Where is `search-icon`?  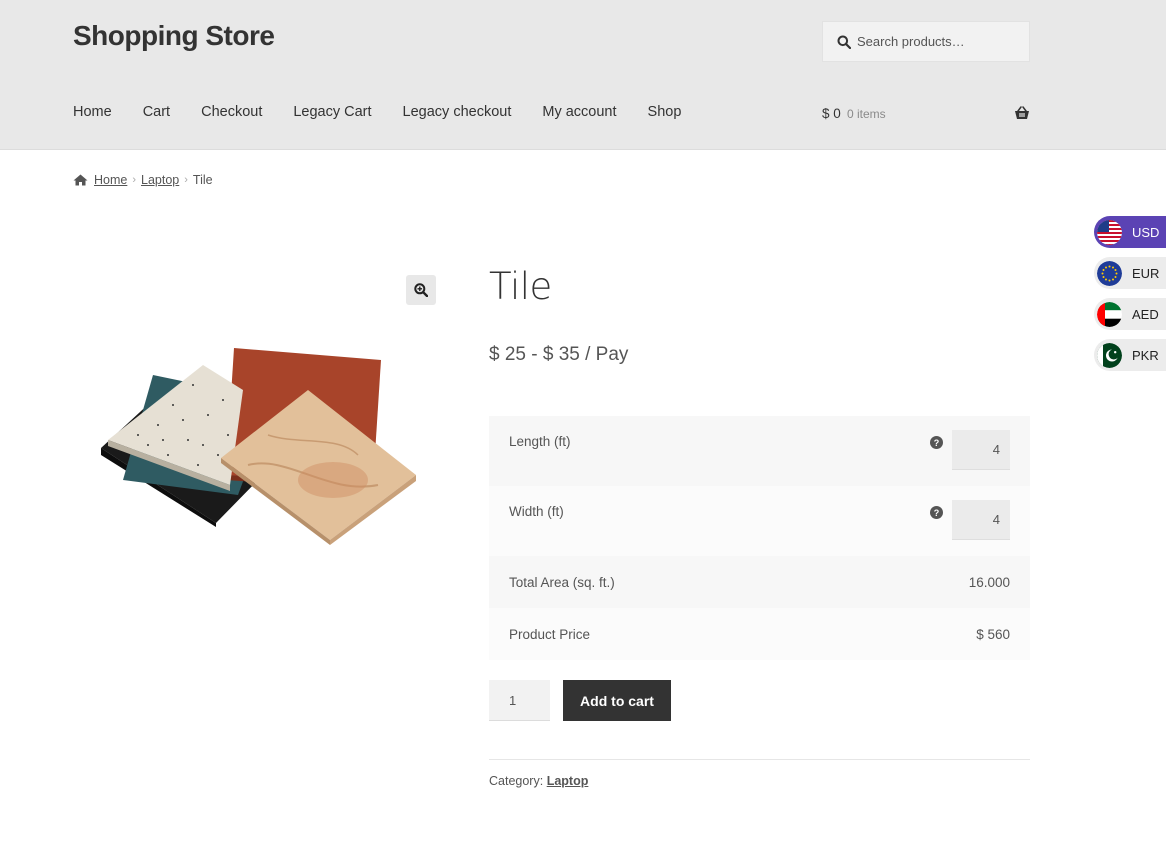
search-icon is located at coordinates (844, 42).